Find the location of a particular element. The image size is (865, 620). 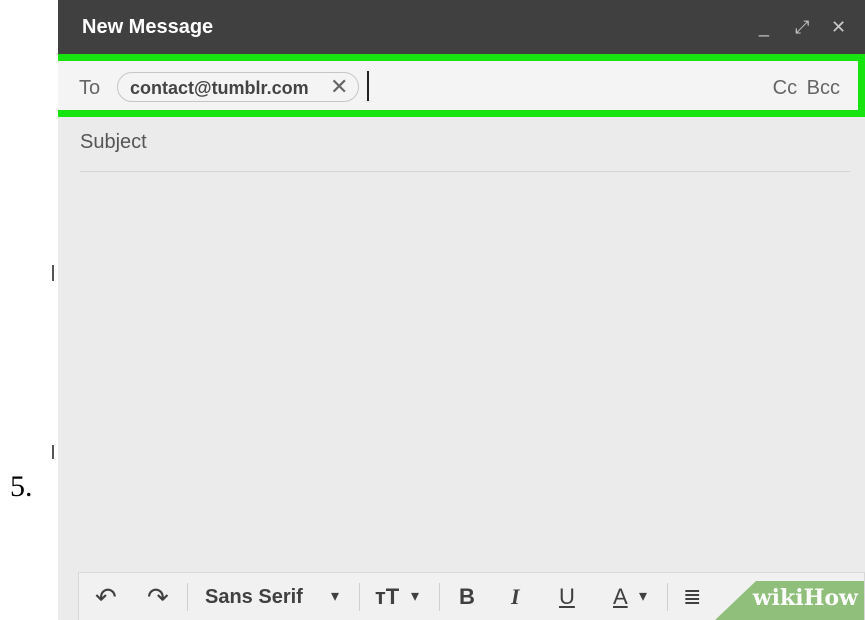

underline-icon: U is located at coordinates (567, 597).